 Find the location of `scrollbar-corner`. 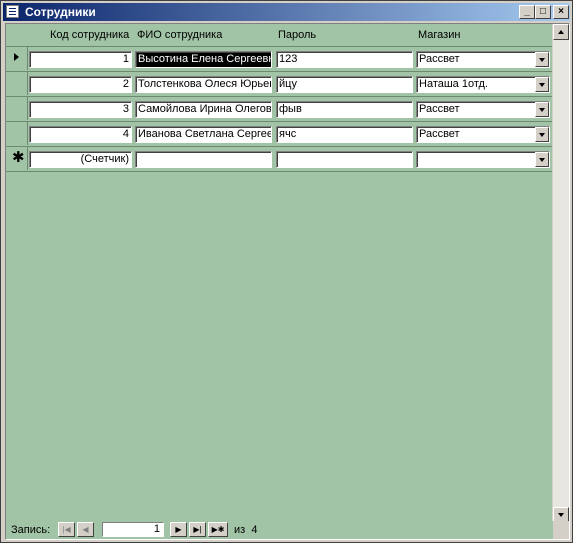

scrollbar-corner is located at coordinates (561, 530).